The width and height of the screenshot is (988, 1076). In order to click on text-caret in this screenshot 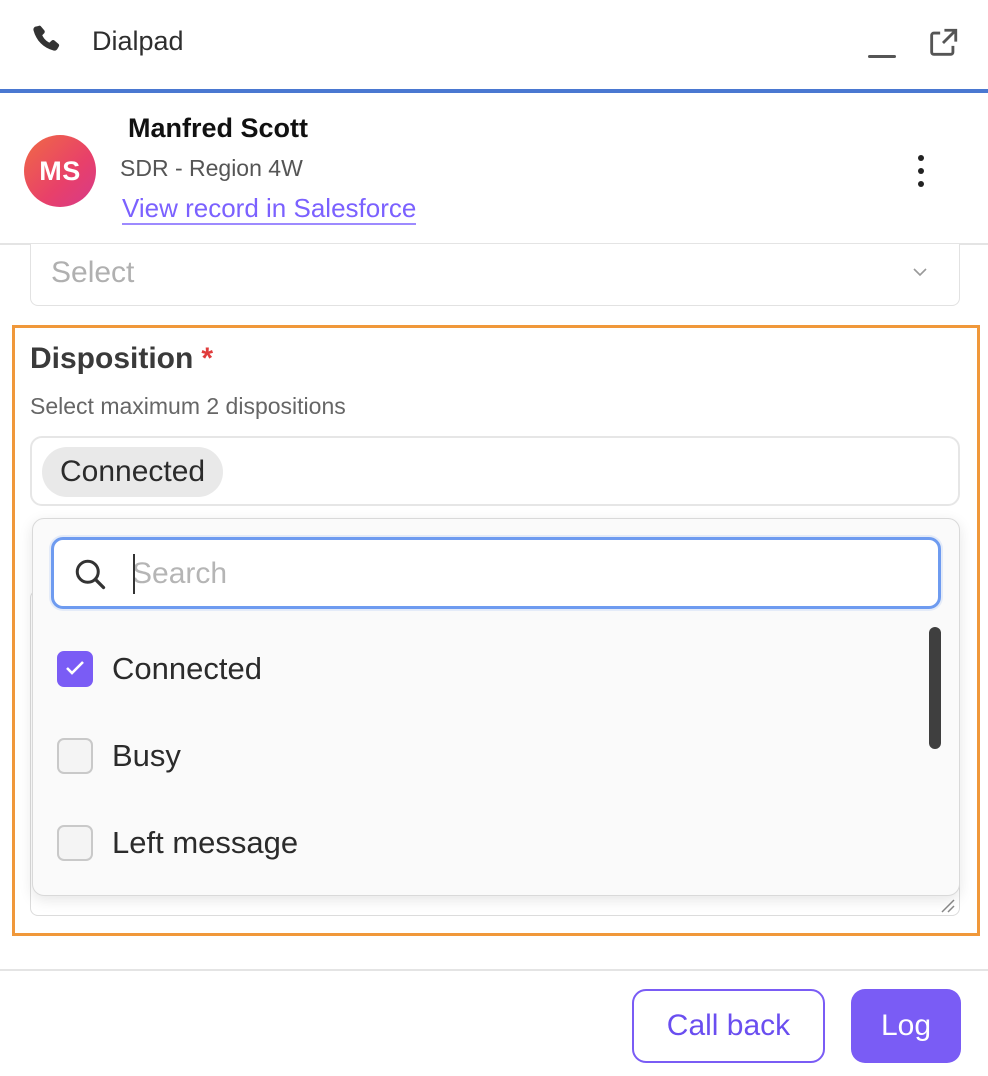, I will do `click(134, 574)`.